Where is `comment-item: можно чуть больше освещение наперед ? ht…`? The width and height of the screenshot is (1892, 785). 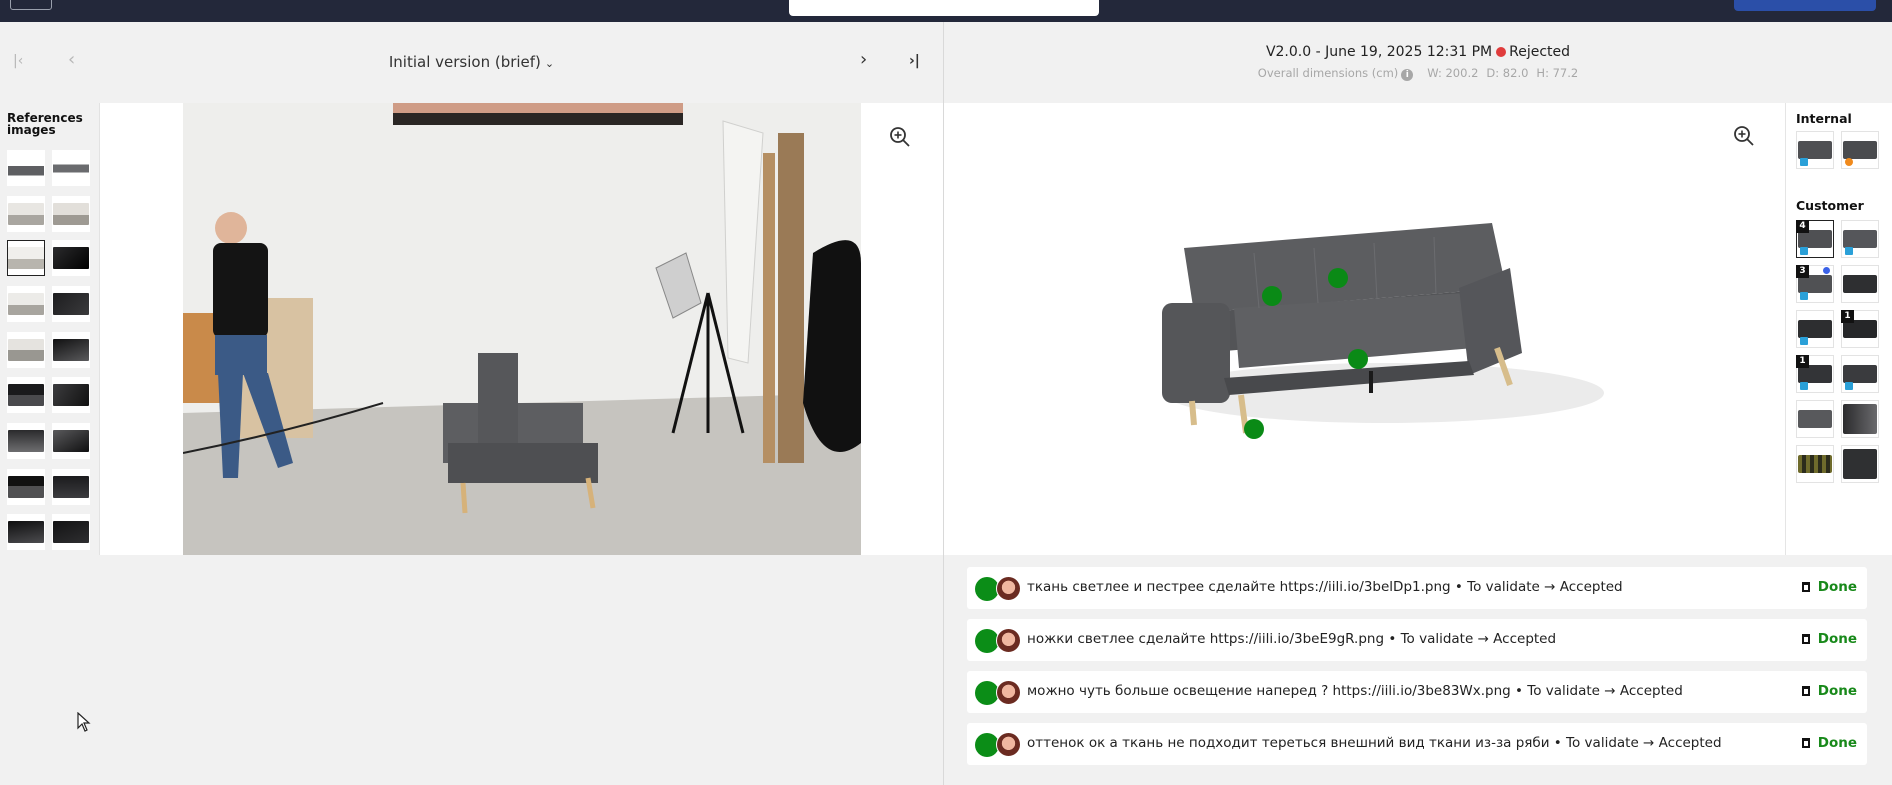 comment-item: можно чуть больше освещение наперед ? ht… is located at coordinates (1417, 692).